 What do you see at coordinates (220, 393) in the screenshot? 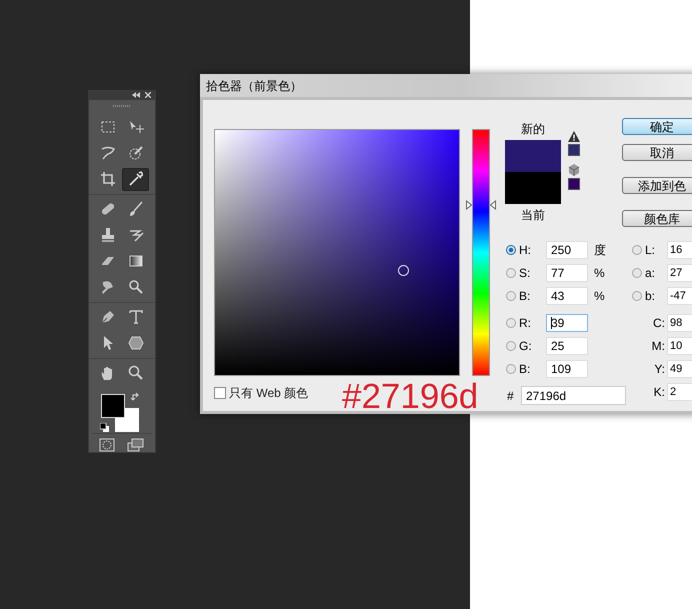
I see `checkbox` at bounding box center [220, 393].